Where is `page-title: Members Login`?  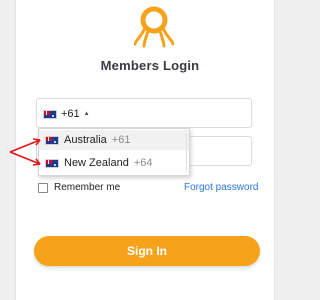
page-title: Members Login is located at coordinates (150, 65).